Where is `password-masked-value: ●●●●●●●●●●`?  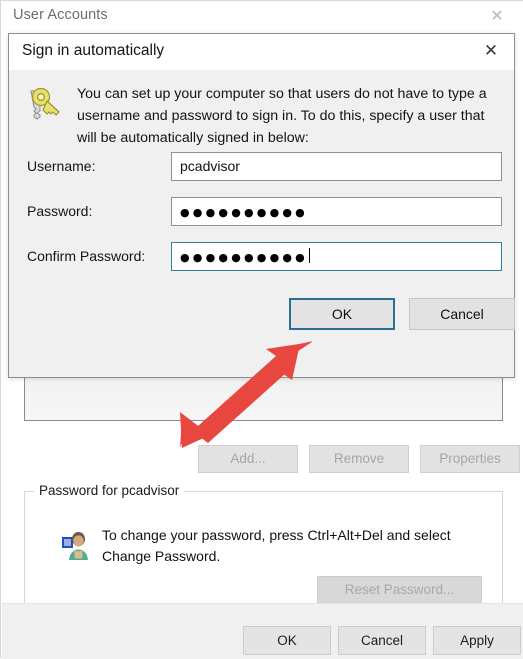 password-masked-value: ●●●●●●●●●● is located at coordinates (244, 212).